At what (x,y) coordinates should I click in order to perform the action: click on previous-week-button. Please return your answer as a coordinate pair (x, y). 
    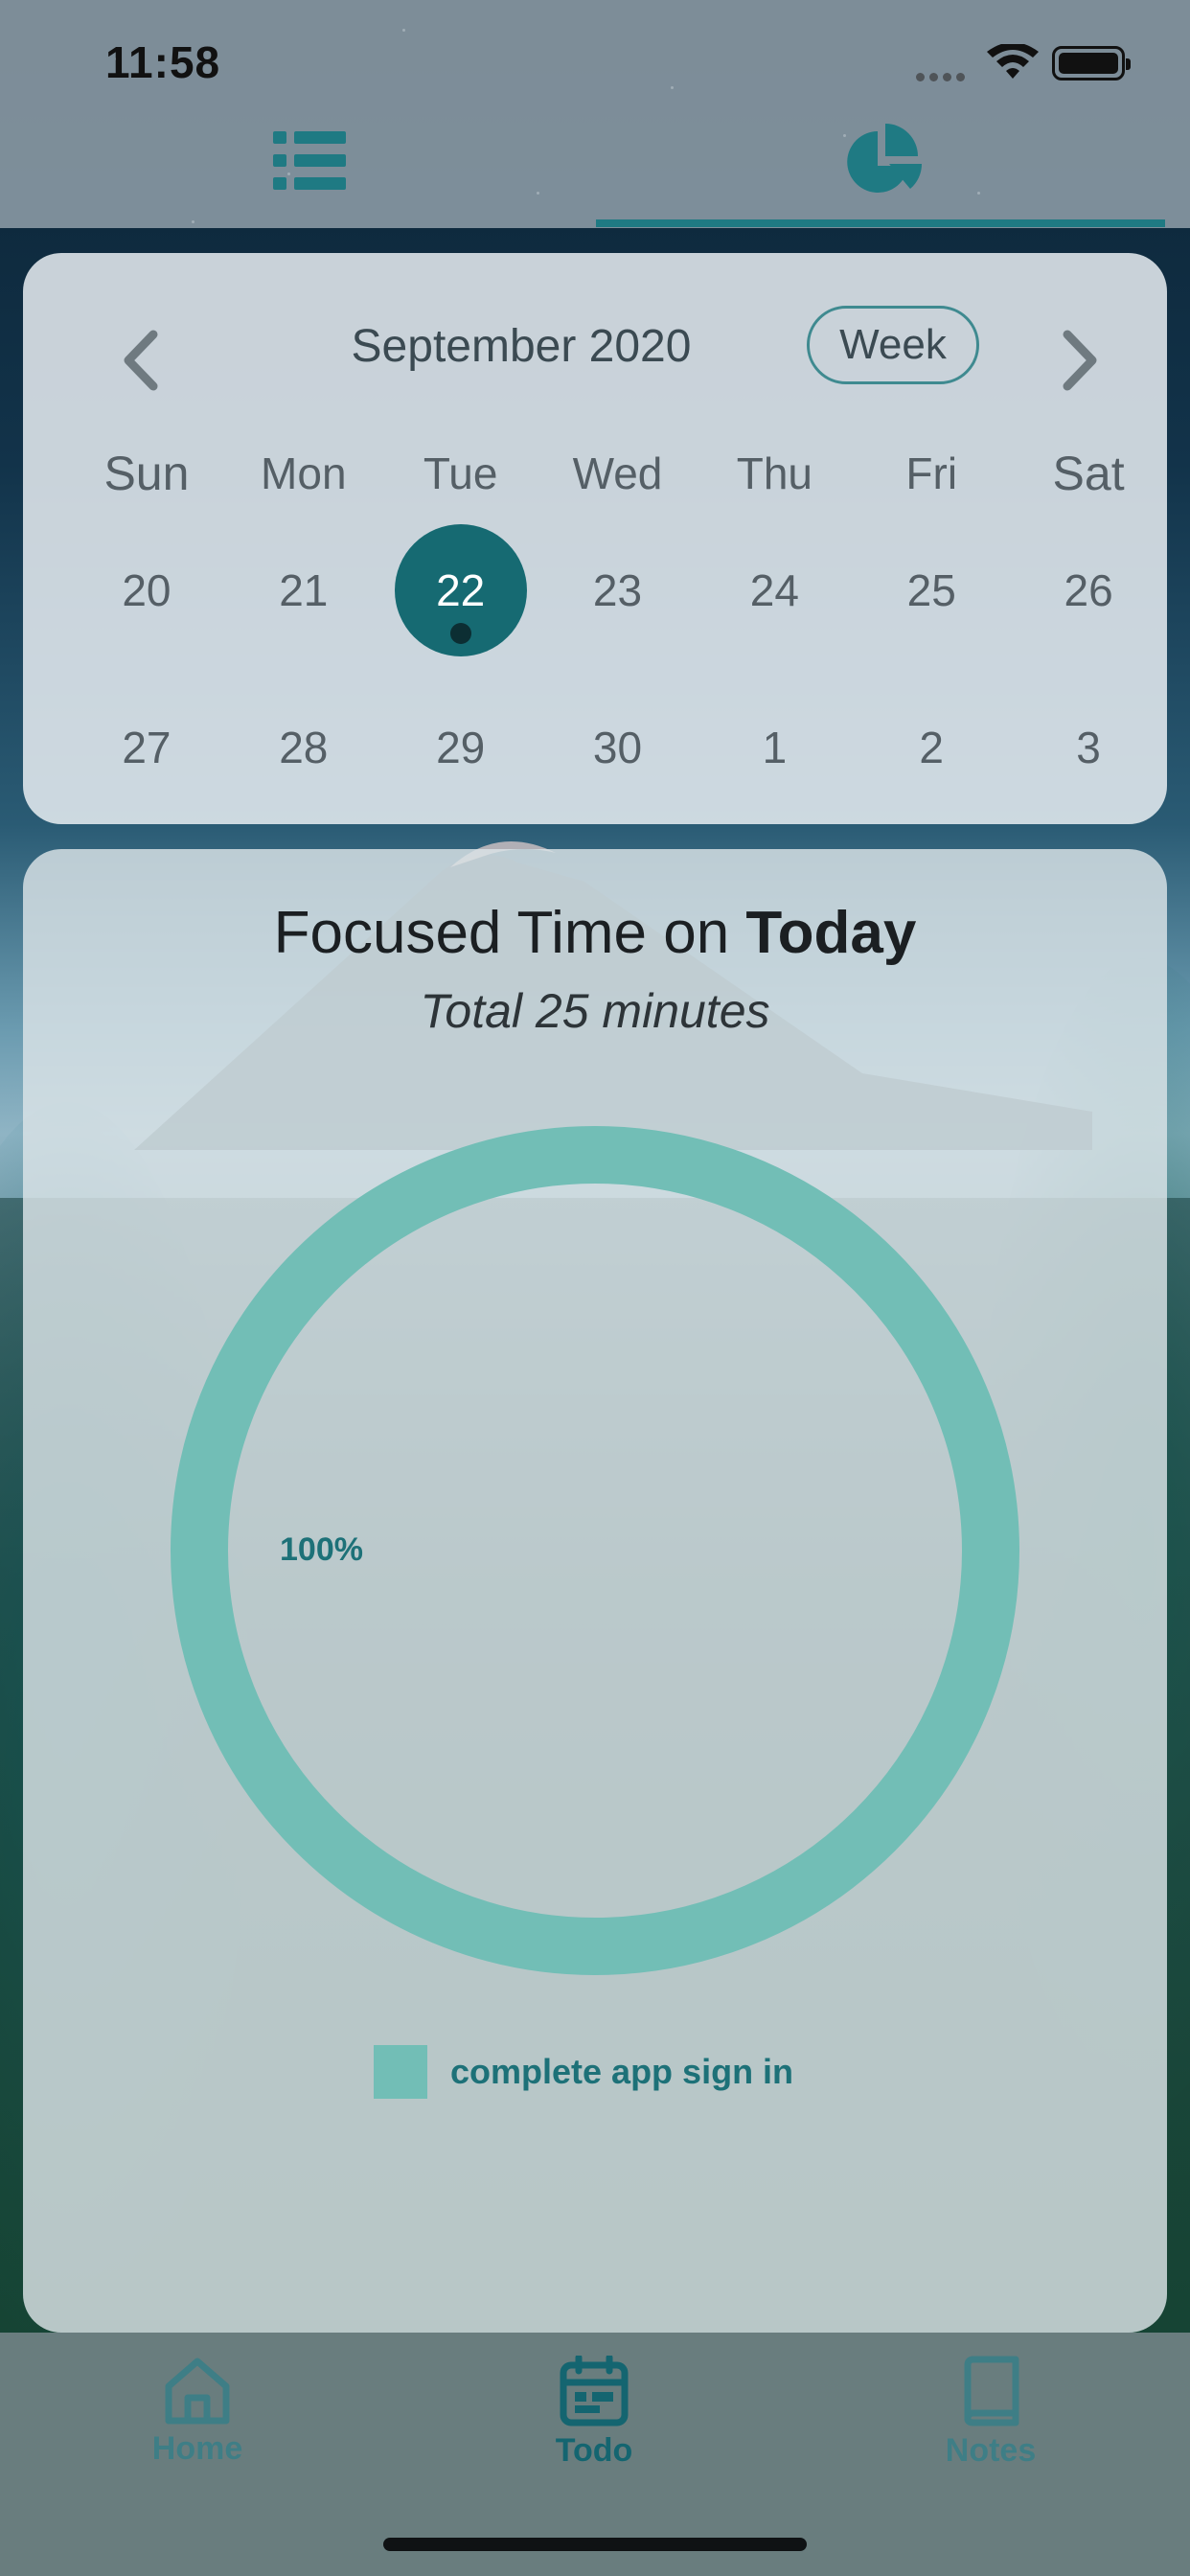
    Looking at the image, I should click on (140, 360).